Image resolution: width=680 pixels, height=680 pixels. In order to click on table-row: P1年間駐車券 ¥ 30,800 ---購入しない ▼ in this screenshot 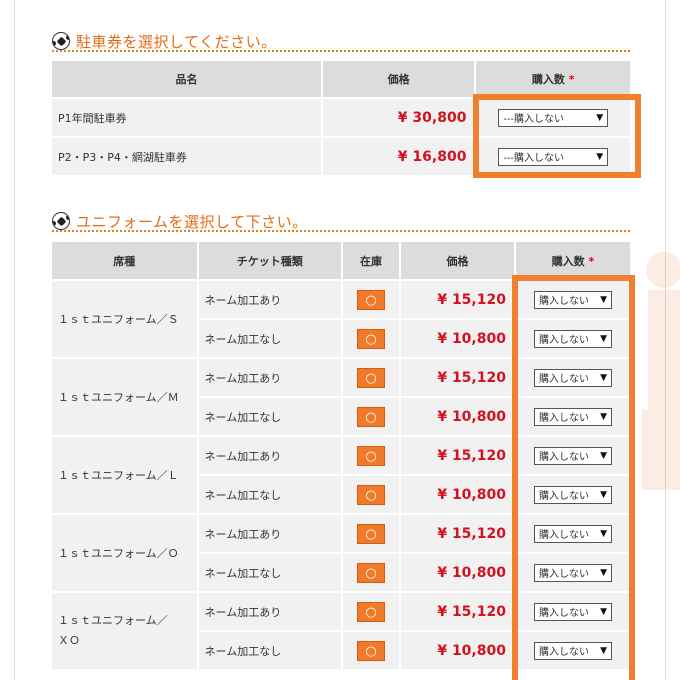, I will do `click(341, 117)`.